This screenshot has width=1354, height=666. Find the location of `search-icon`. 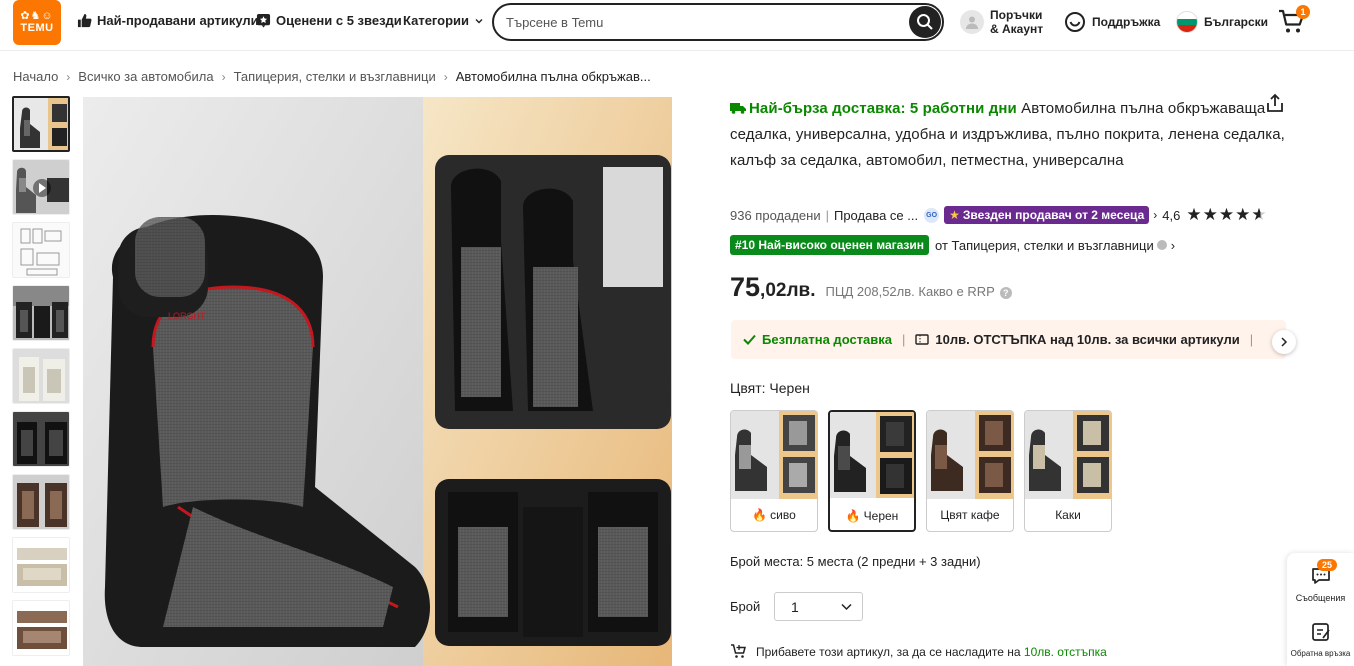

search-icon is located at coordinates (925, 22).